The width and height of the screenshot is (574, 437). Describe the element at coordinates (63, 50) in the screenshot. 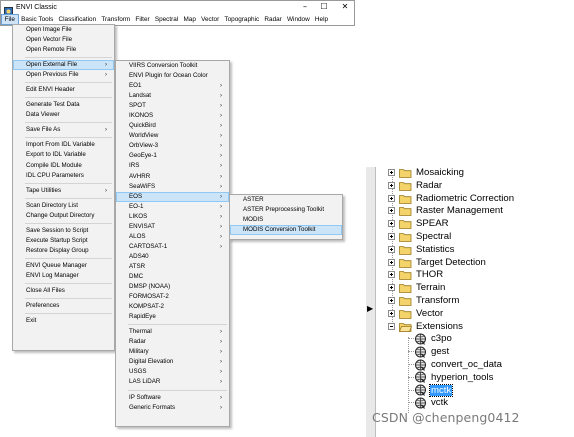

I see `file-menu-item-open-remote-file: Open Remote File` at that location.